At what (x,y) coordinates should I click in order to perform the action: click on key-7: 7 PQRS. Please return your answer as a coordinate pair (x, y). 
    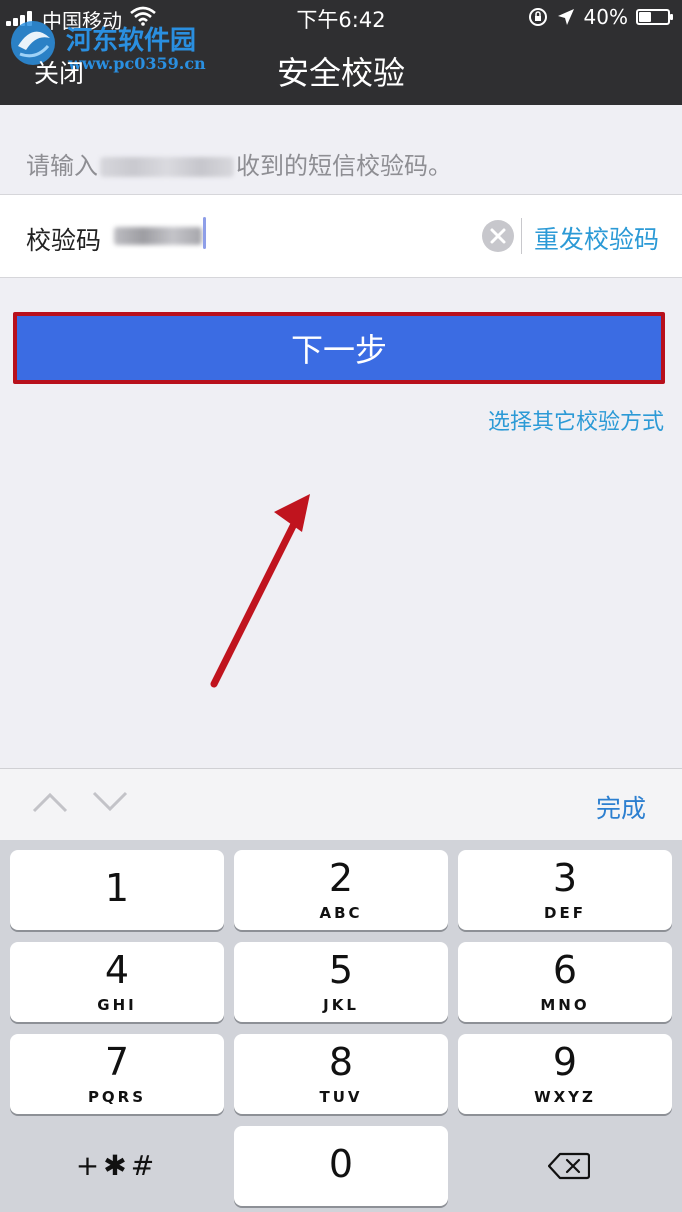
    Looking at the image, I should click on (117, 1074).